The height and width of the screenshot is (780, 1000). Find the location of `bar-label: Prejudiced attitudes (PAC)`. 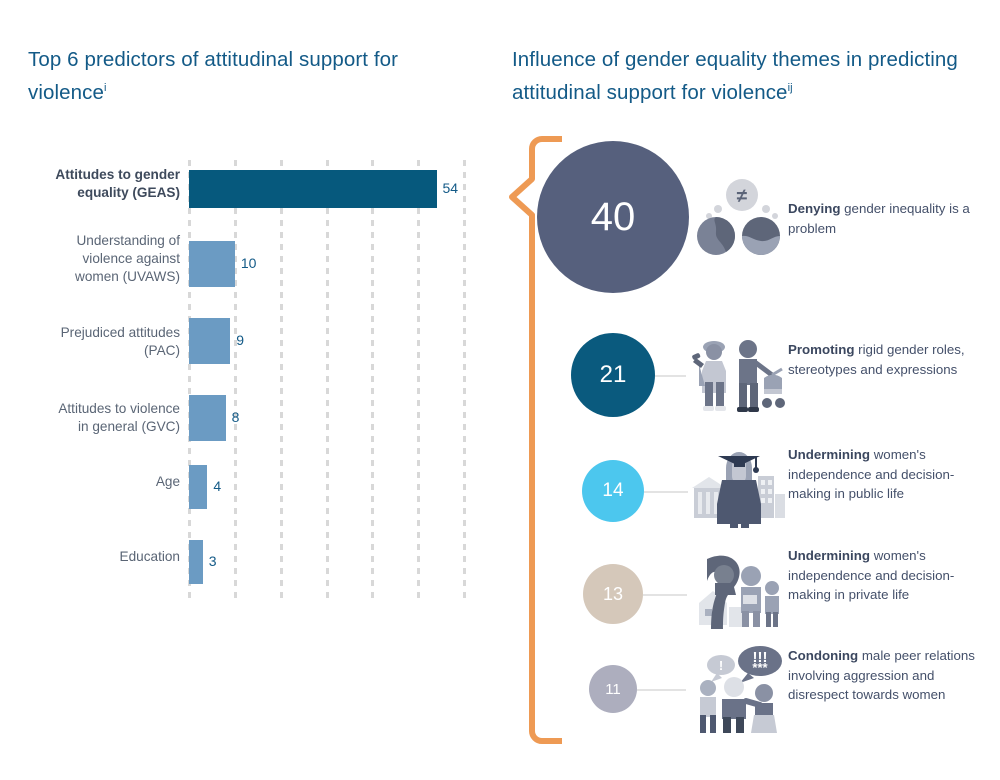

bar-label: Prejudiced attitudes (PAC) is located at coordinates (90, 342).